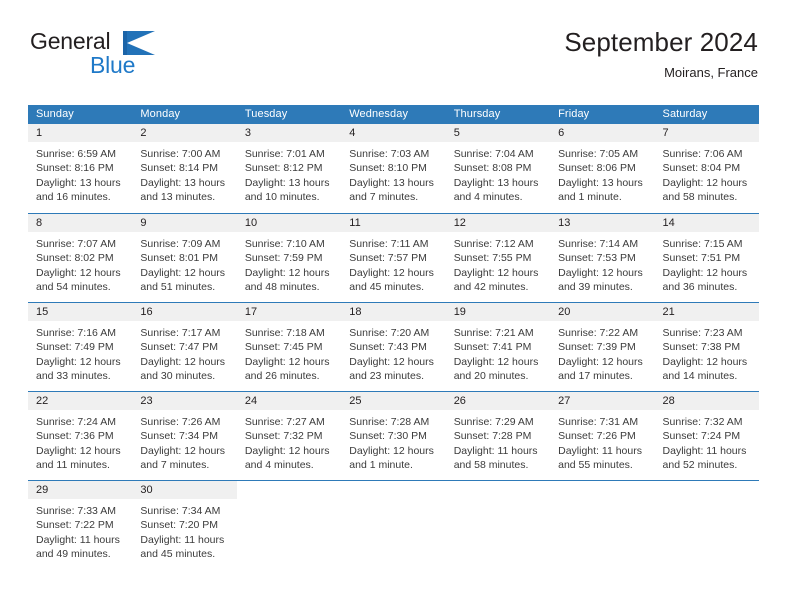 The height and width of the screenshot is (612, 792). What do you see at coordinates (80, 312) in the screenshot?
I see `day-number: 15` at bounding box center [80, 312].